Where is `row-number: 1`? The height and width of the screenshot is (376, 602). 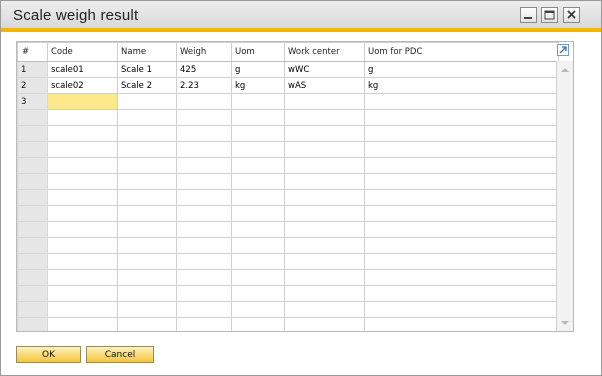
row-number: 1 is located at coordinates (32, 69).